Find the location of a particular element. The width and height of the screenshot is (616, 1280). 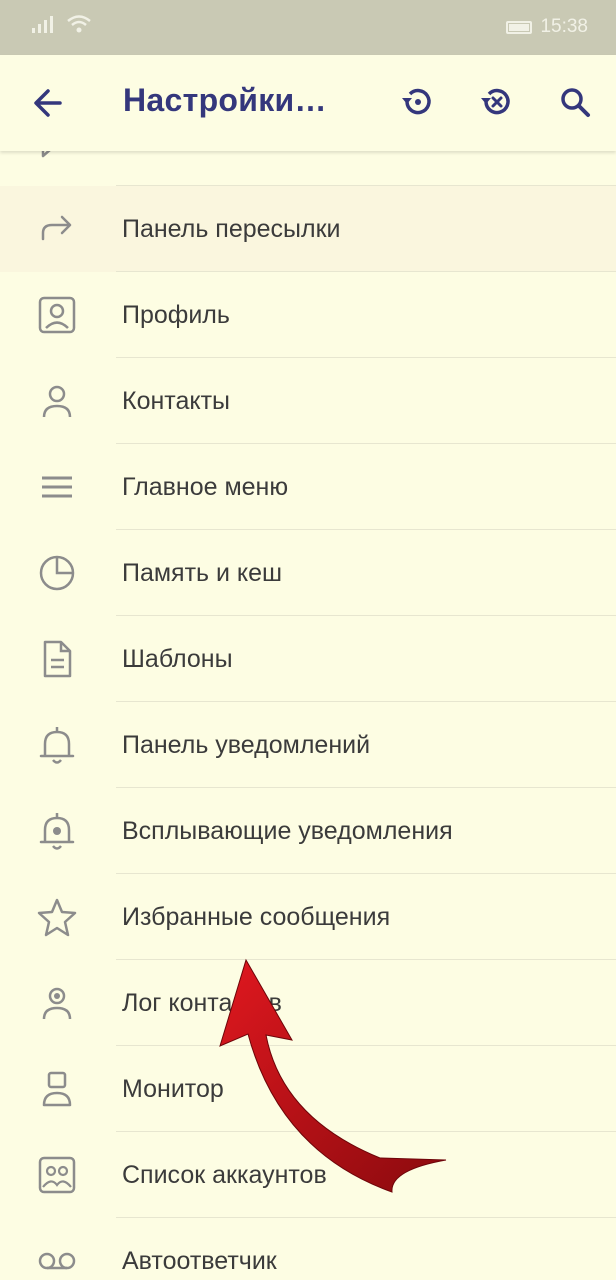

list-item-label: Панель уведомлений is located at coordinates (246, 745).